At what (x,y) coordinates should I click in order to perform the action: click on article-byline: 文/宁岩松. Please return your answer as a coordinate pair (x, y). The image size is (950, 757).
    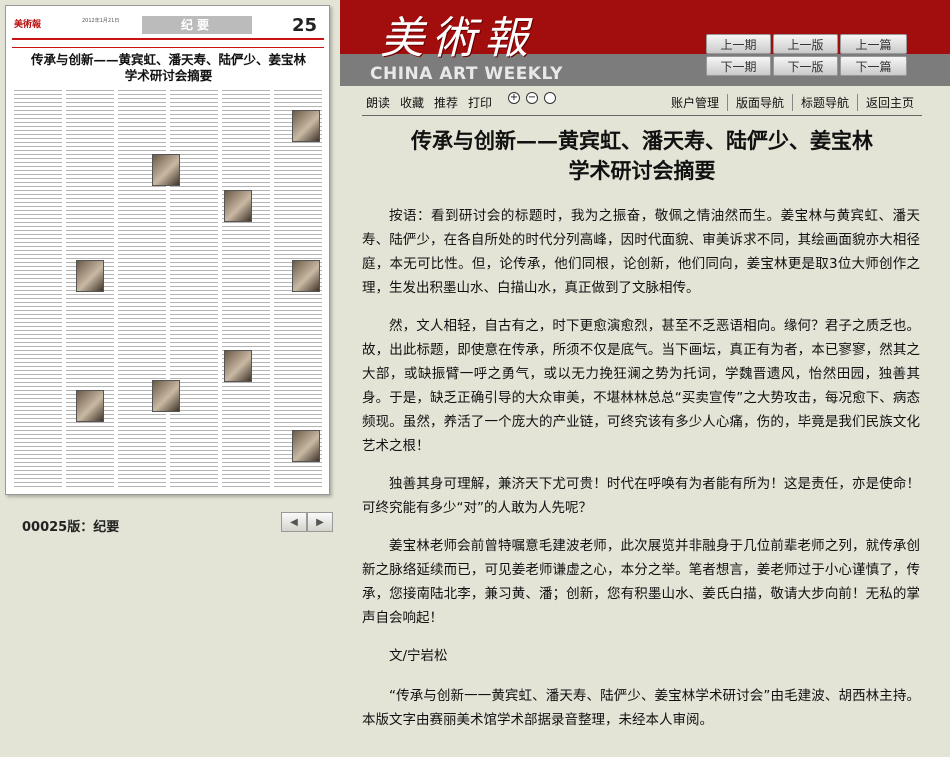
    Looking at the image, I should click on (418, 656).